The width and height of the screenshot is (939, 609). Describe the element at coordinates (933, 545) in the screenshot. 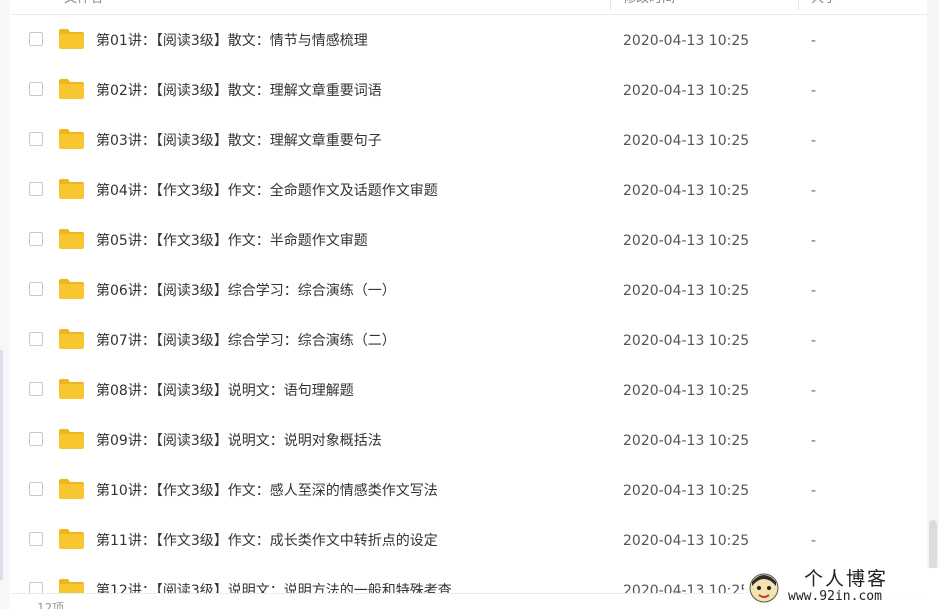

I see `scrollbar-thumb` at that location.